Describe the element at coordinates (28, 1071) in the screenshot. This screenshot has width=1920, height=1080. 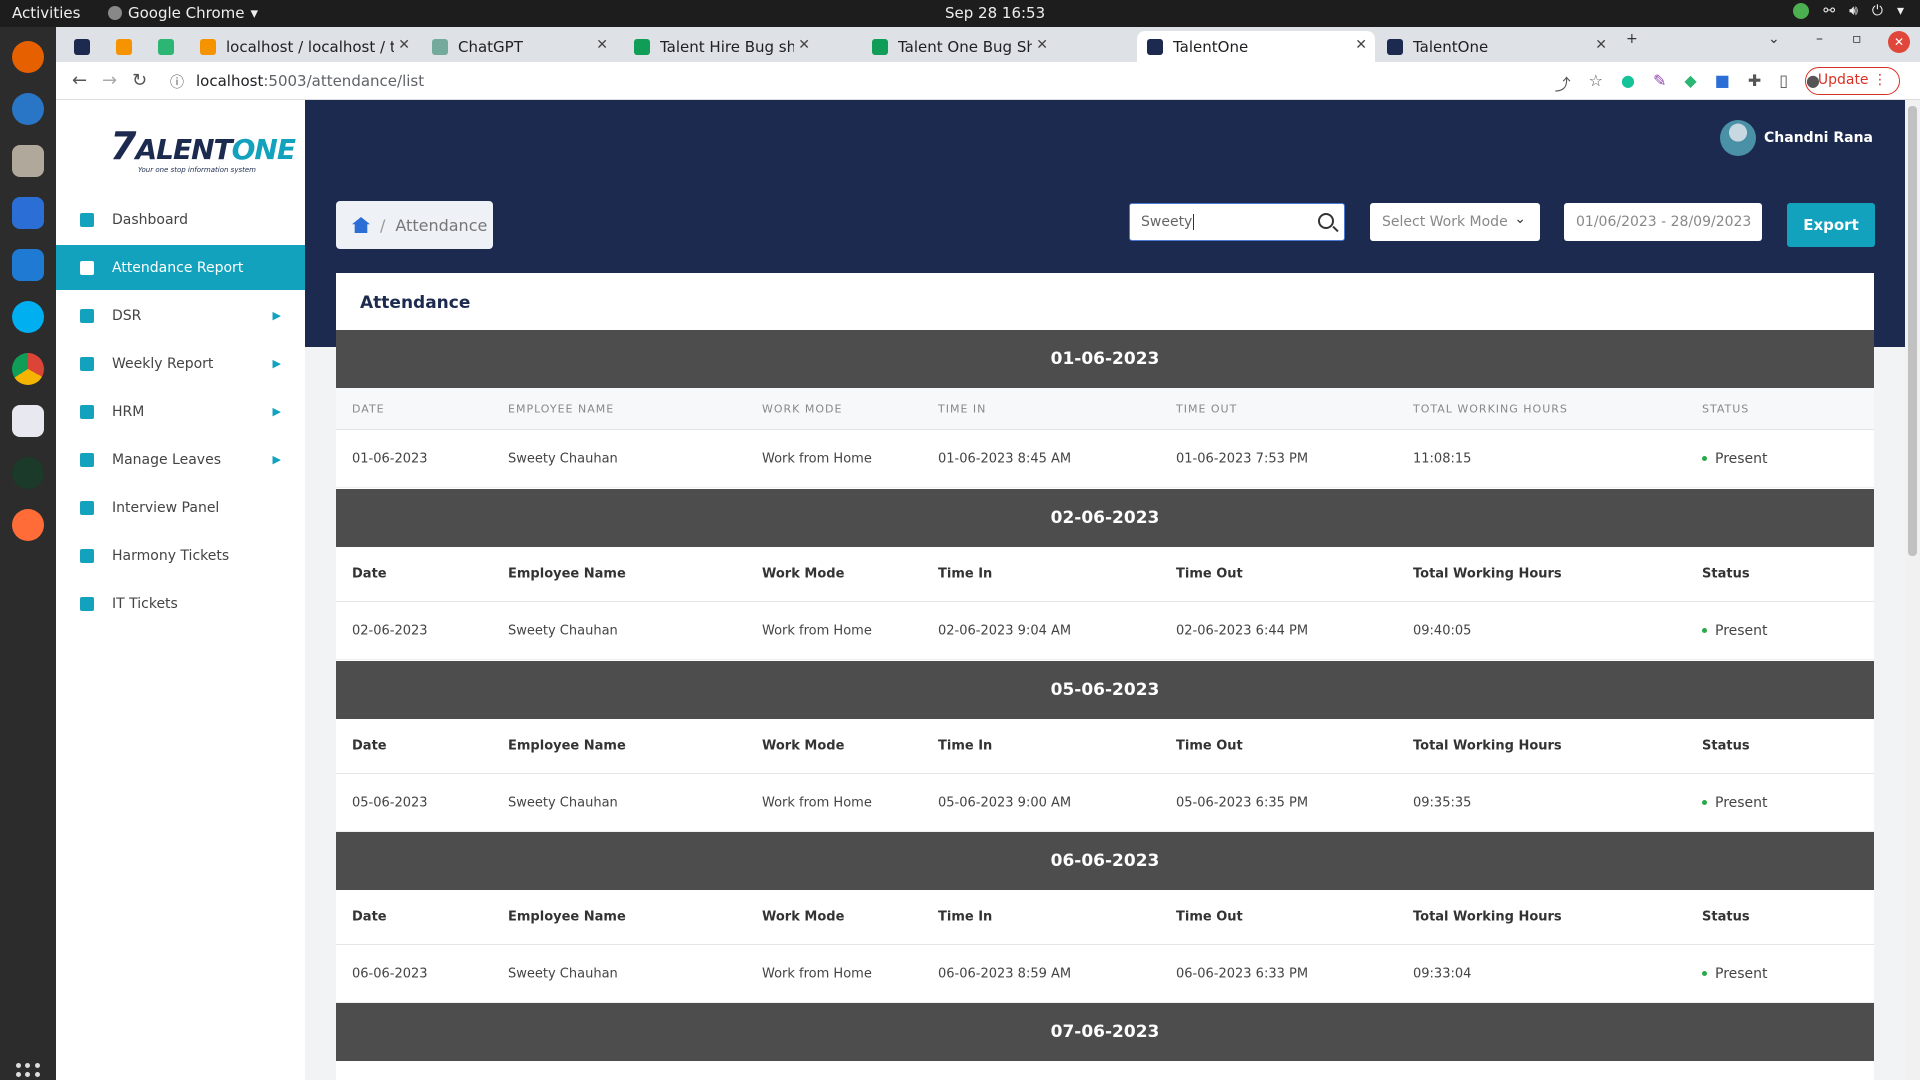
I see `show-apps-icon` at that location.